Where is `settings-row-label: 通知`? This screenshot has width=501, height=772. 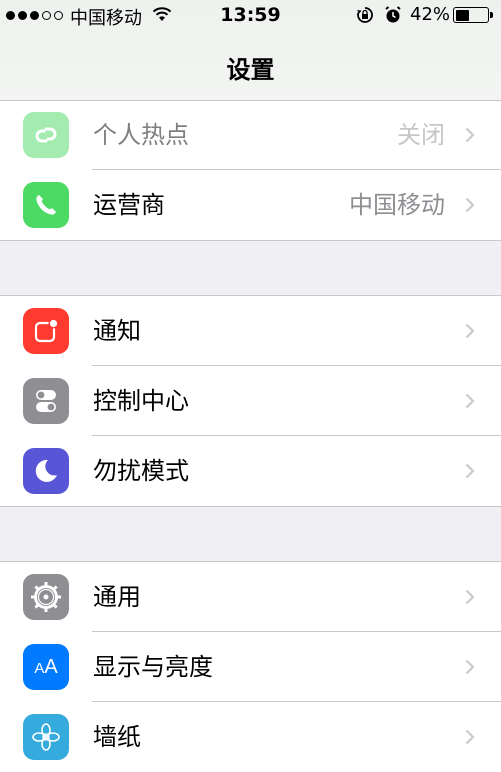 settings-row-label: 通知 is located at coordinates (117, 331).